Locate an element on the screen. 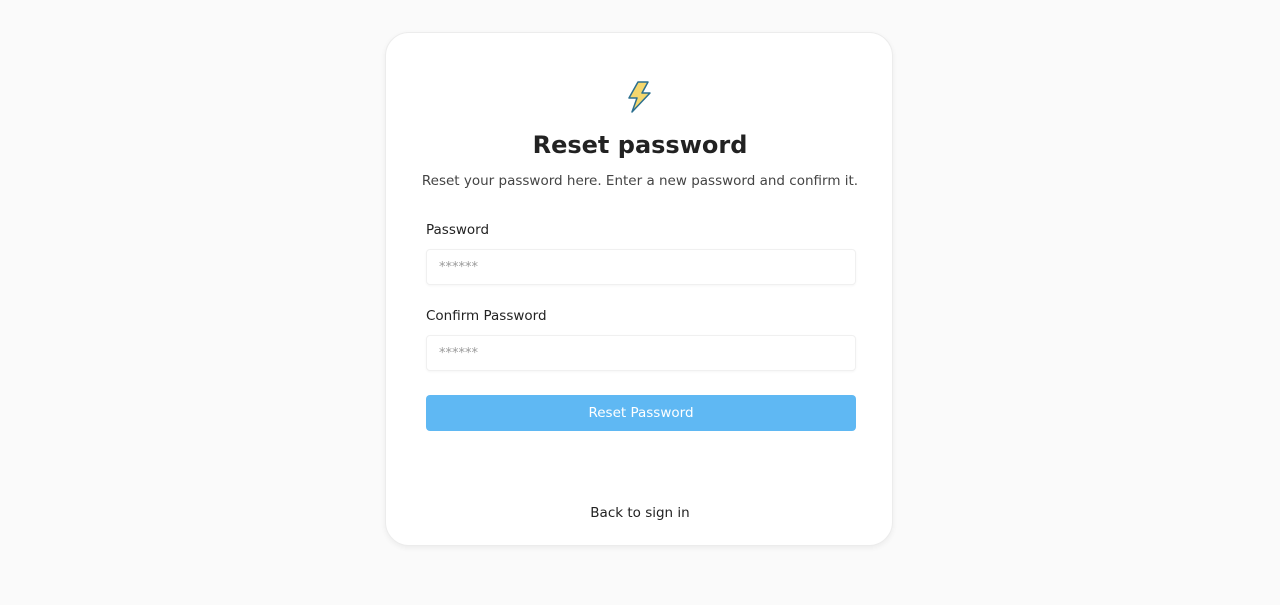  password-field is located at coordinates (641, 267).